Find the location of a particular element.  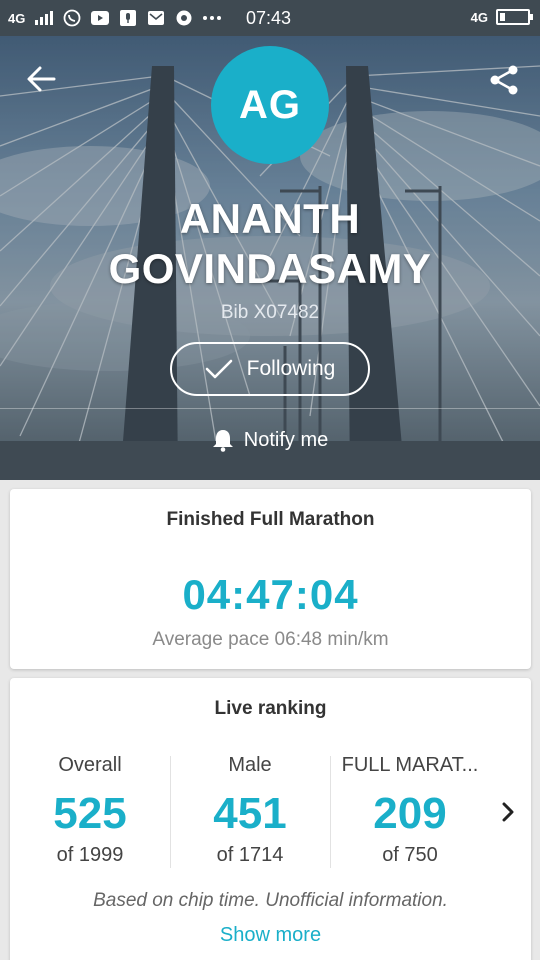

rank-male: Male 451 of 1714 is located at coordinates (250, 811).